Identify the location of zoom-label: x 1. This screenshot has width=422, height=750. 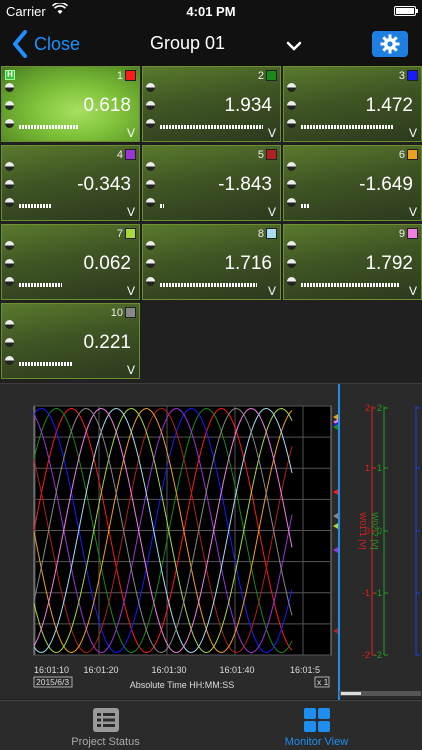
(323, 682).